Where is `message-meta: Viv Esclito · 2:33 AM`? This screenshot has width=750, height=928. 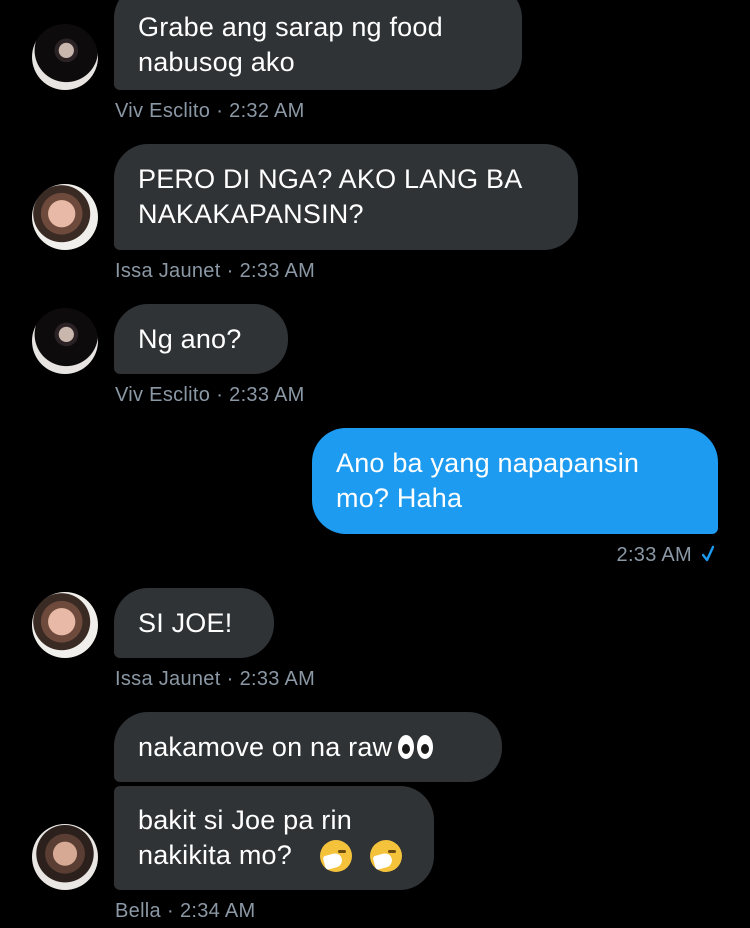 message-meta: Viv Esclito · 2:33 AM is located at coordinates (210, 395).